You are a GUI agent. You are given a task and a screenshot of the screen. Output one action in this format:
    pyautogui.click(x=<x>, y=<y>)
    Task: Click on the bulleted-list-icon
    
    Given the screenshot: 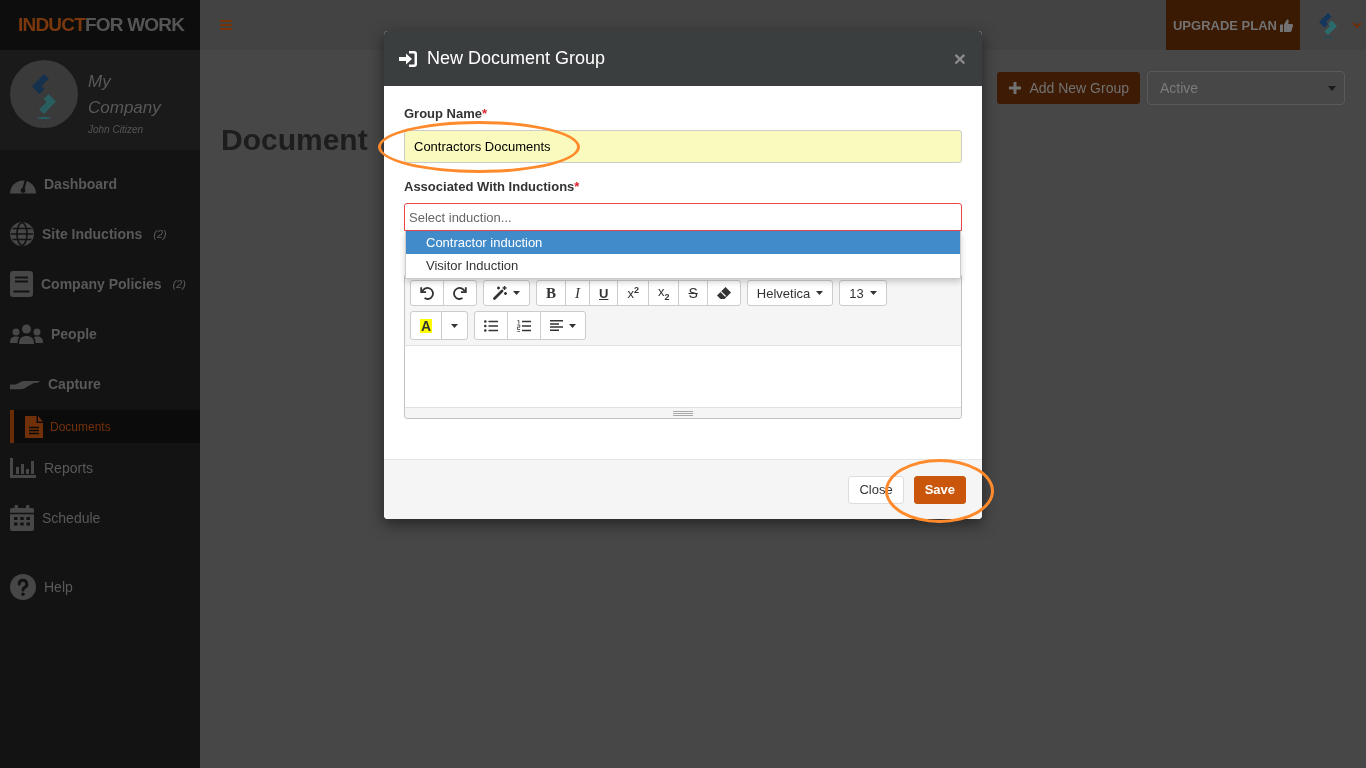 What is the action you would take?
    pyautogui.click(x=491, y=325)
    